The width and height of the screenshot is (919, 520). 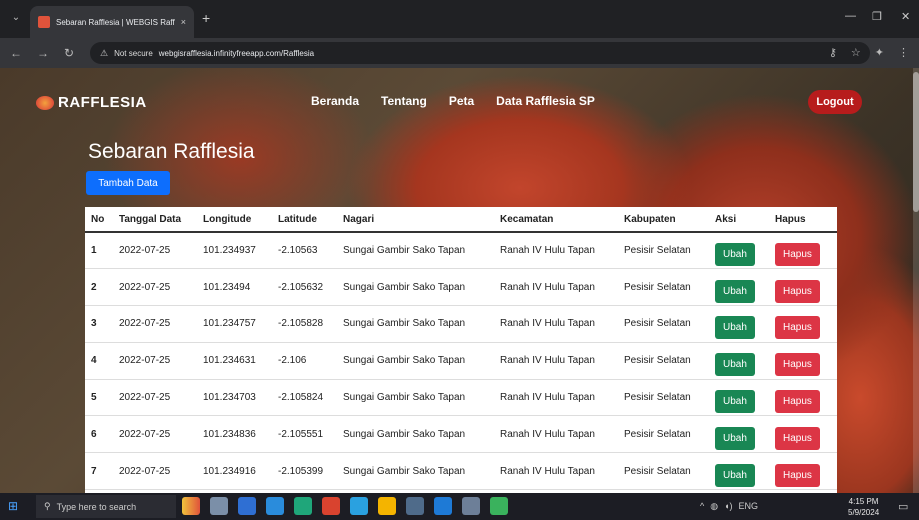 I want to click on cell-latitude: -2.10563, so click(x=304, y=251).